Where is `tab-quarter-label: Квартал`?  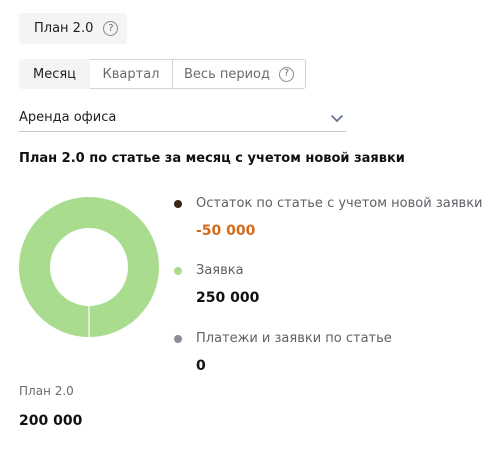
tab-quarter-label: Квартал is located at coordinates (131, 74).